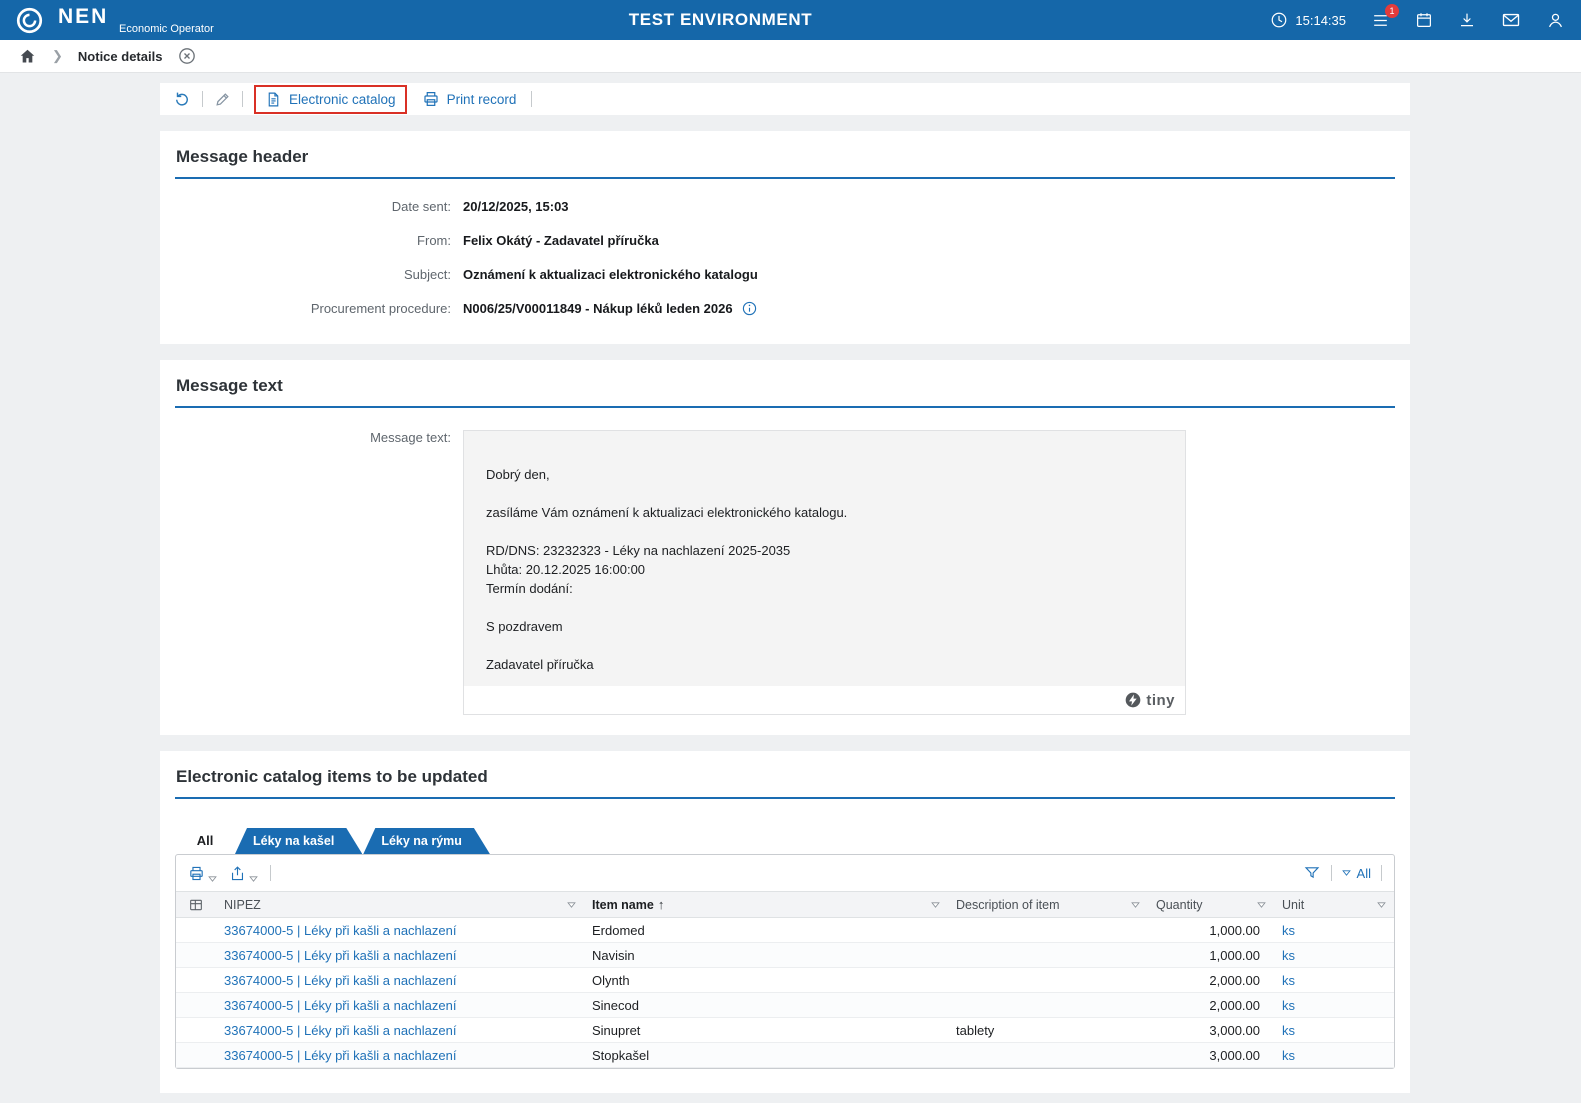 This screenshot has height=1103, width=1581. I want to click on column-header-item-name: Item name ↑, so click(766, 904).